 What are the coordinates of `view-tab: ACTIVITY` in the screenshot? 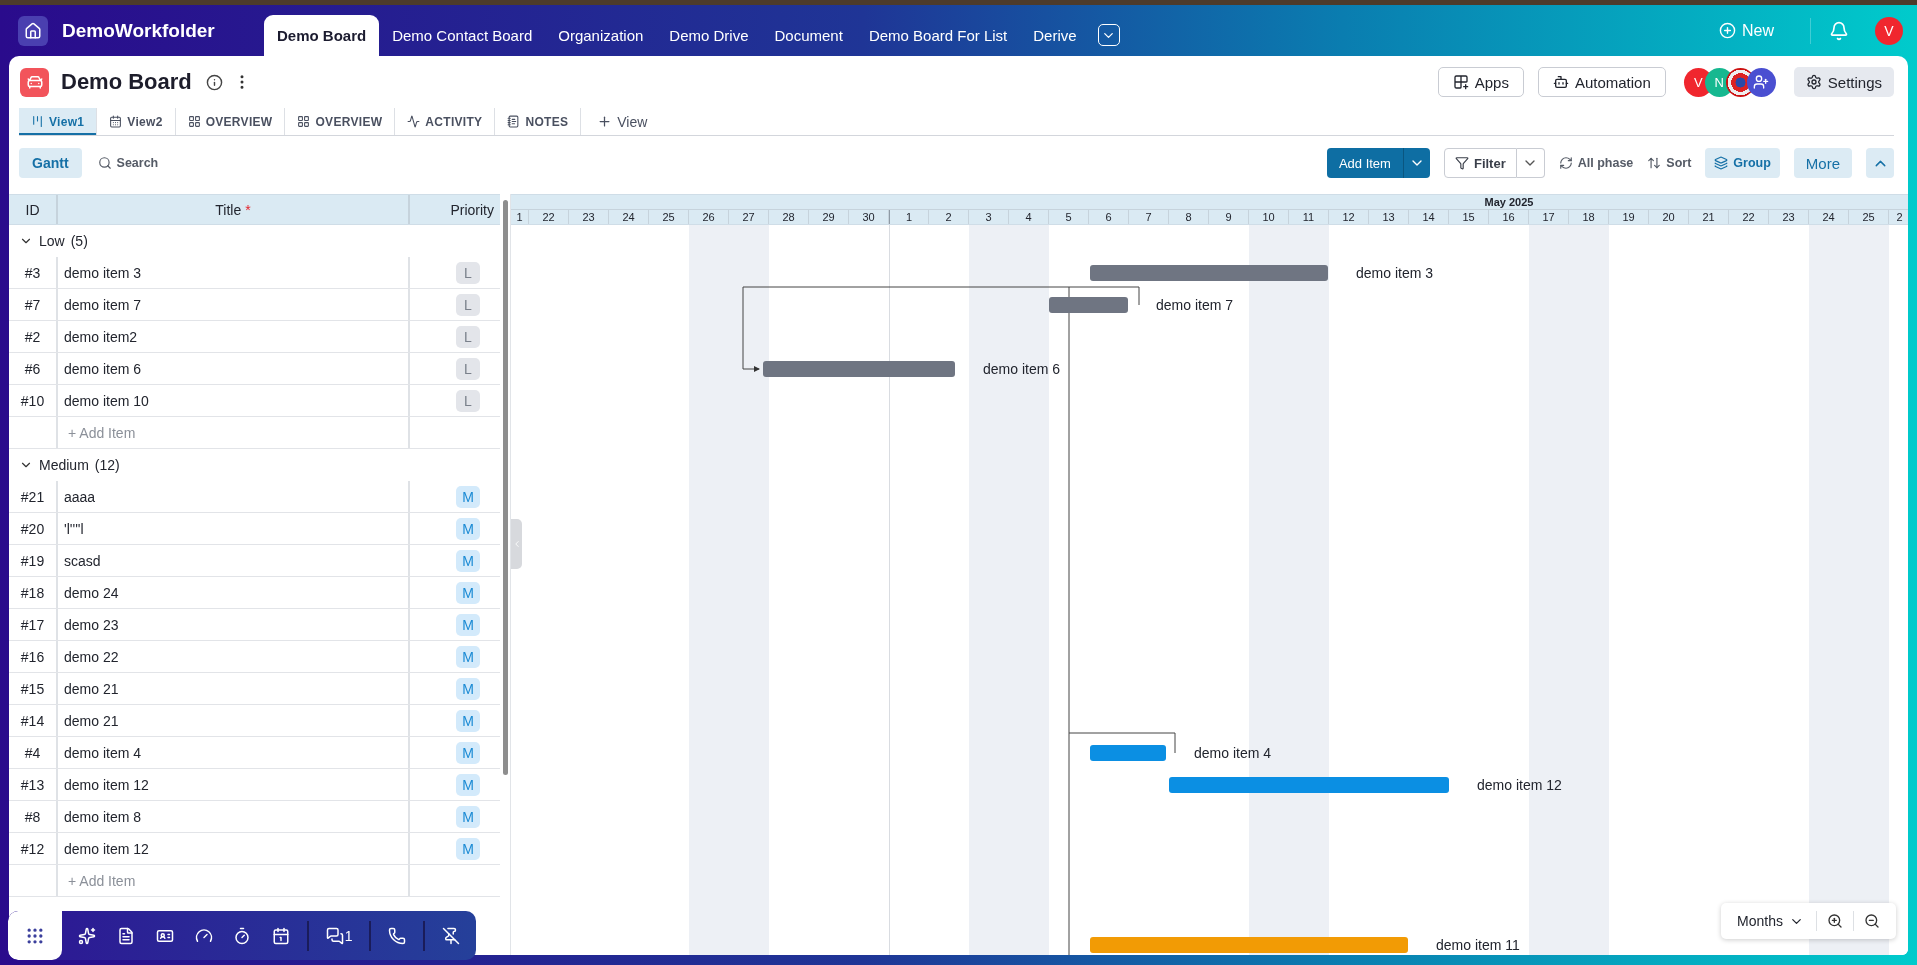 It's located at (445, 121).